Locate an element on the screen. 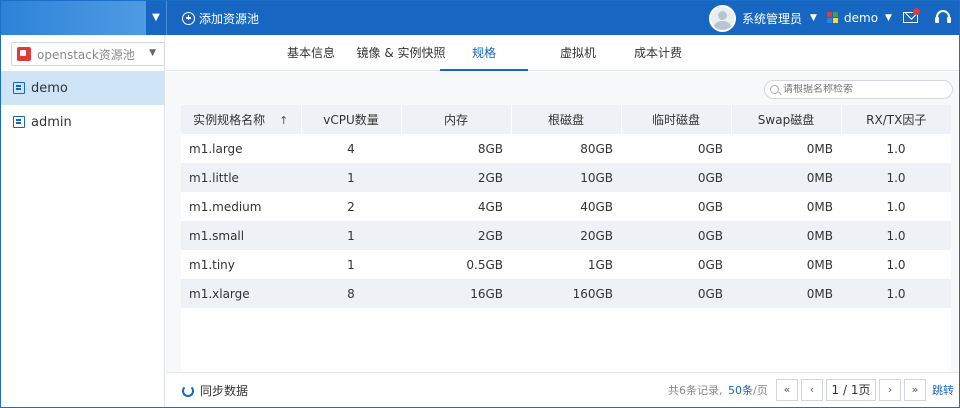  cell-memory: 0.5GB is located at coordinates (456, 264).